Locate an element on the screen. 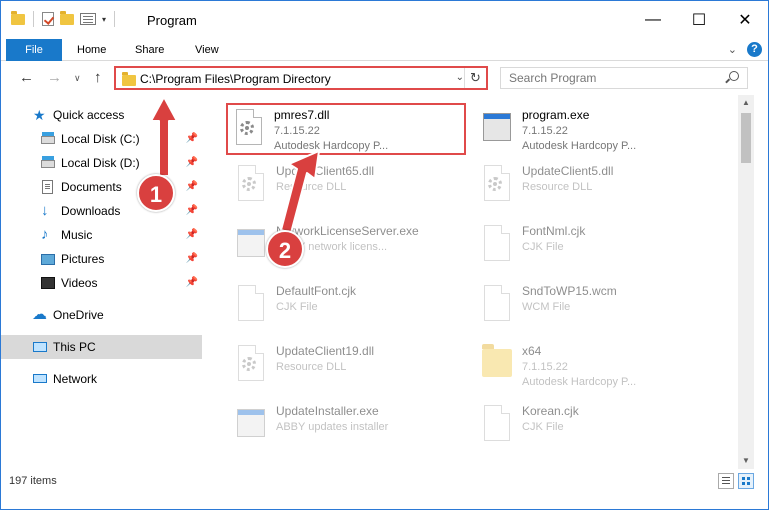 This screenshot has width=769, height=510. recent-locations-icon: ∨ is located at coordinates (77, 78).